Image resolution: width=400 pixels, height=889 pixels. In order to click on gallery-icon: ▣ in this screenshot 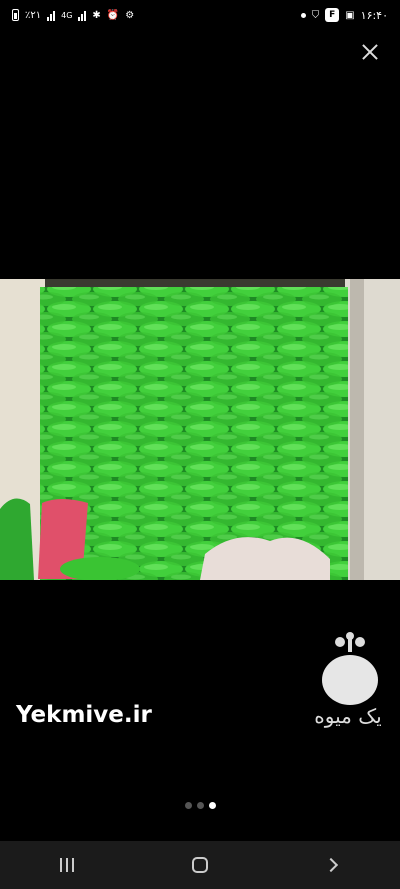, I will do `click(350, 15)`.